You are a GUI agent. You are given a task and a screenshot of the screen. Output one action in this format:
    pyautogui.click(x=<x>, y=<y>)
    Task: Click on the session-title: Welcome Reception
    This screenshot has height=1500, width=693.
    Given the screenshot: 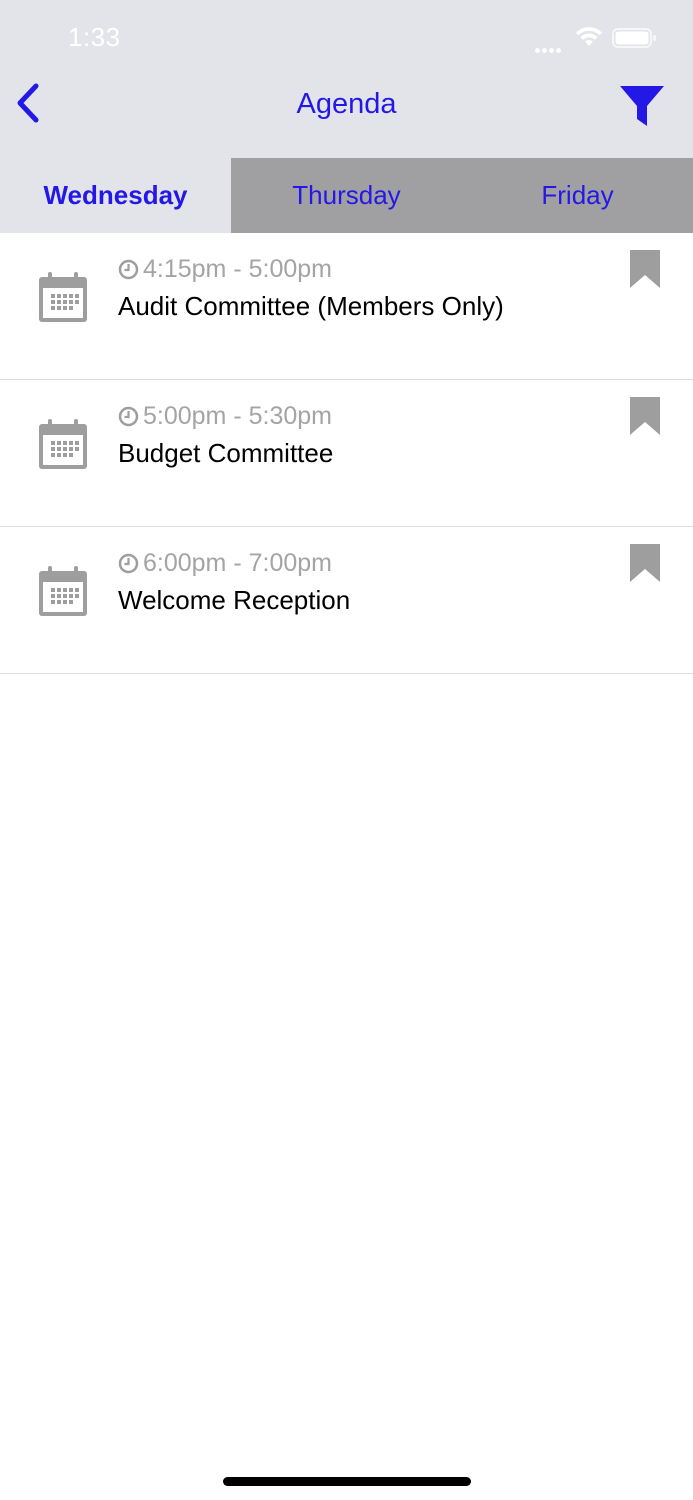 What is the action you would take?
    pyautogui.click(x=234, y=600)
    